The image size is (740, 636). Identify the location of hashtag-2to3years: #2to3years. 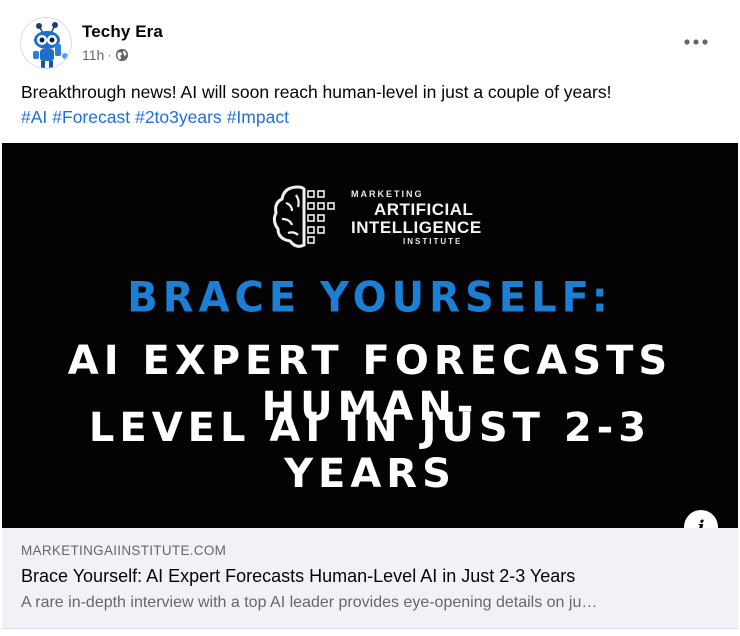
(178, 117).